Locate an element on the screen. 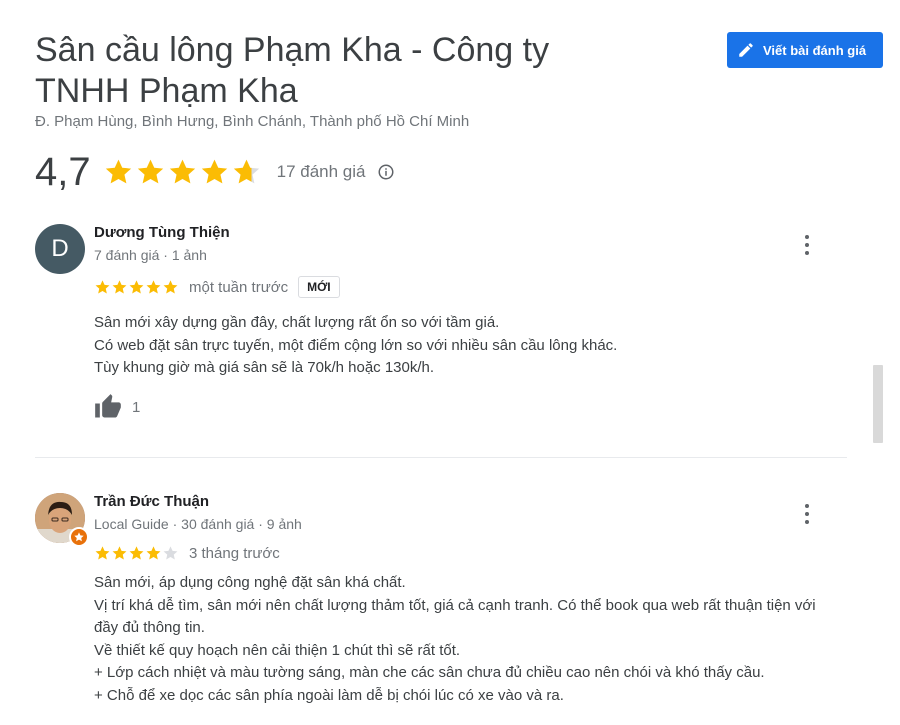 The width and height of the screenshot is (900, 725). review-meta: Local Guide · 30 đánh giá · 9 ảnh is located at coordinates (198, 524).